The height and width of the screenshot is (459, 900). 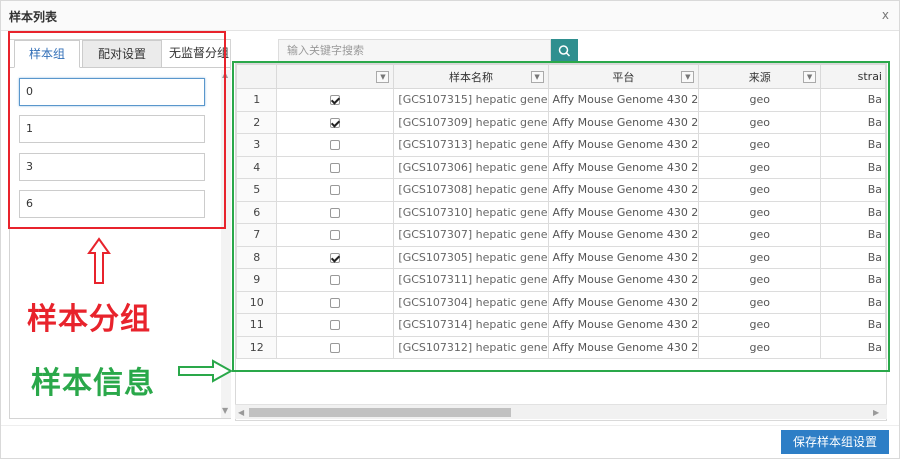 What do you see at coordinates (99, 260) in the screenshot?
I see `up-arrow-icon` at bounding box center [99, 260].